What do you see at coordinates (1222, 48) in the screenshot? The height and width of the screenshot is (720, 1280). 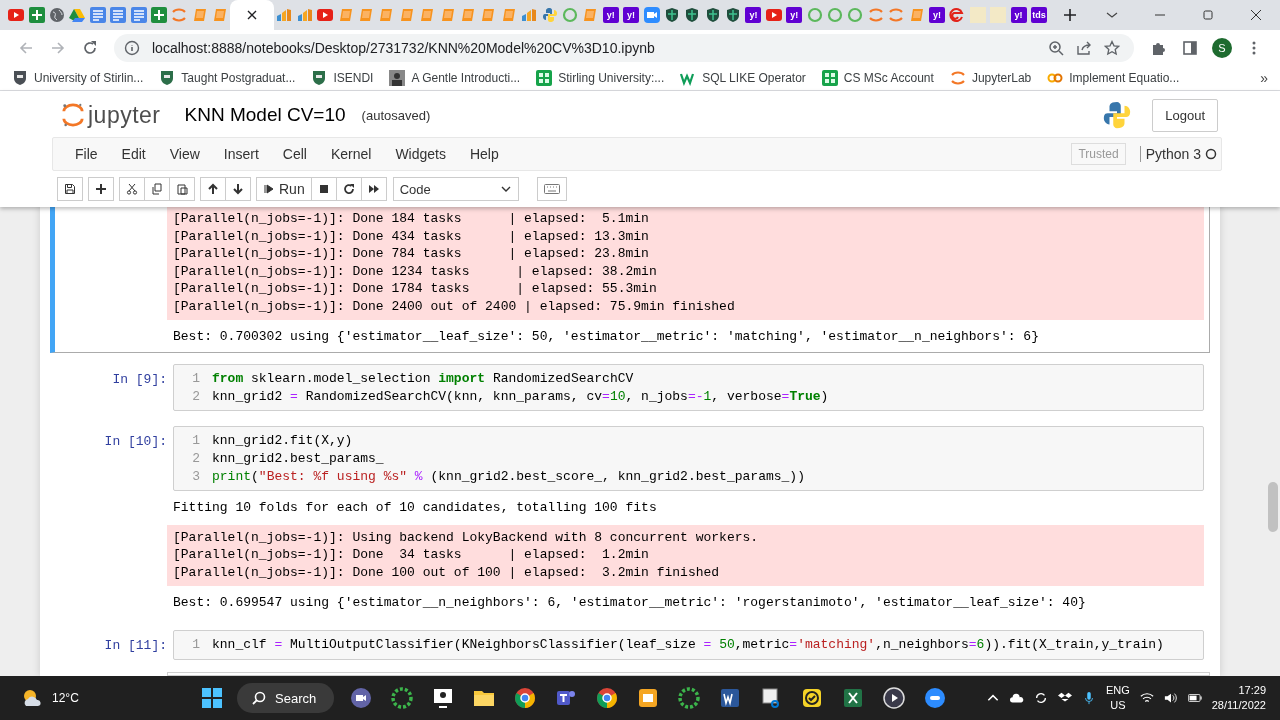 I see `profile-avatar: S` at bounding box center [1222, 48].